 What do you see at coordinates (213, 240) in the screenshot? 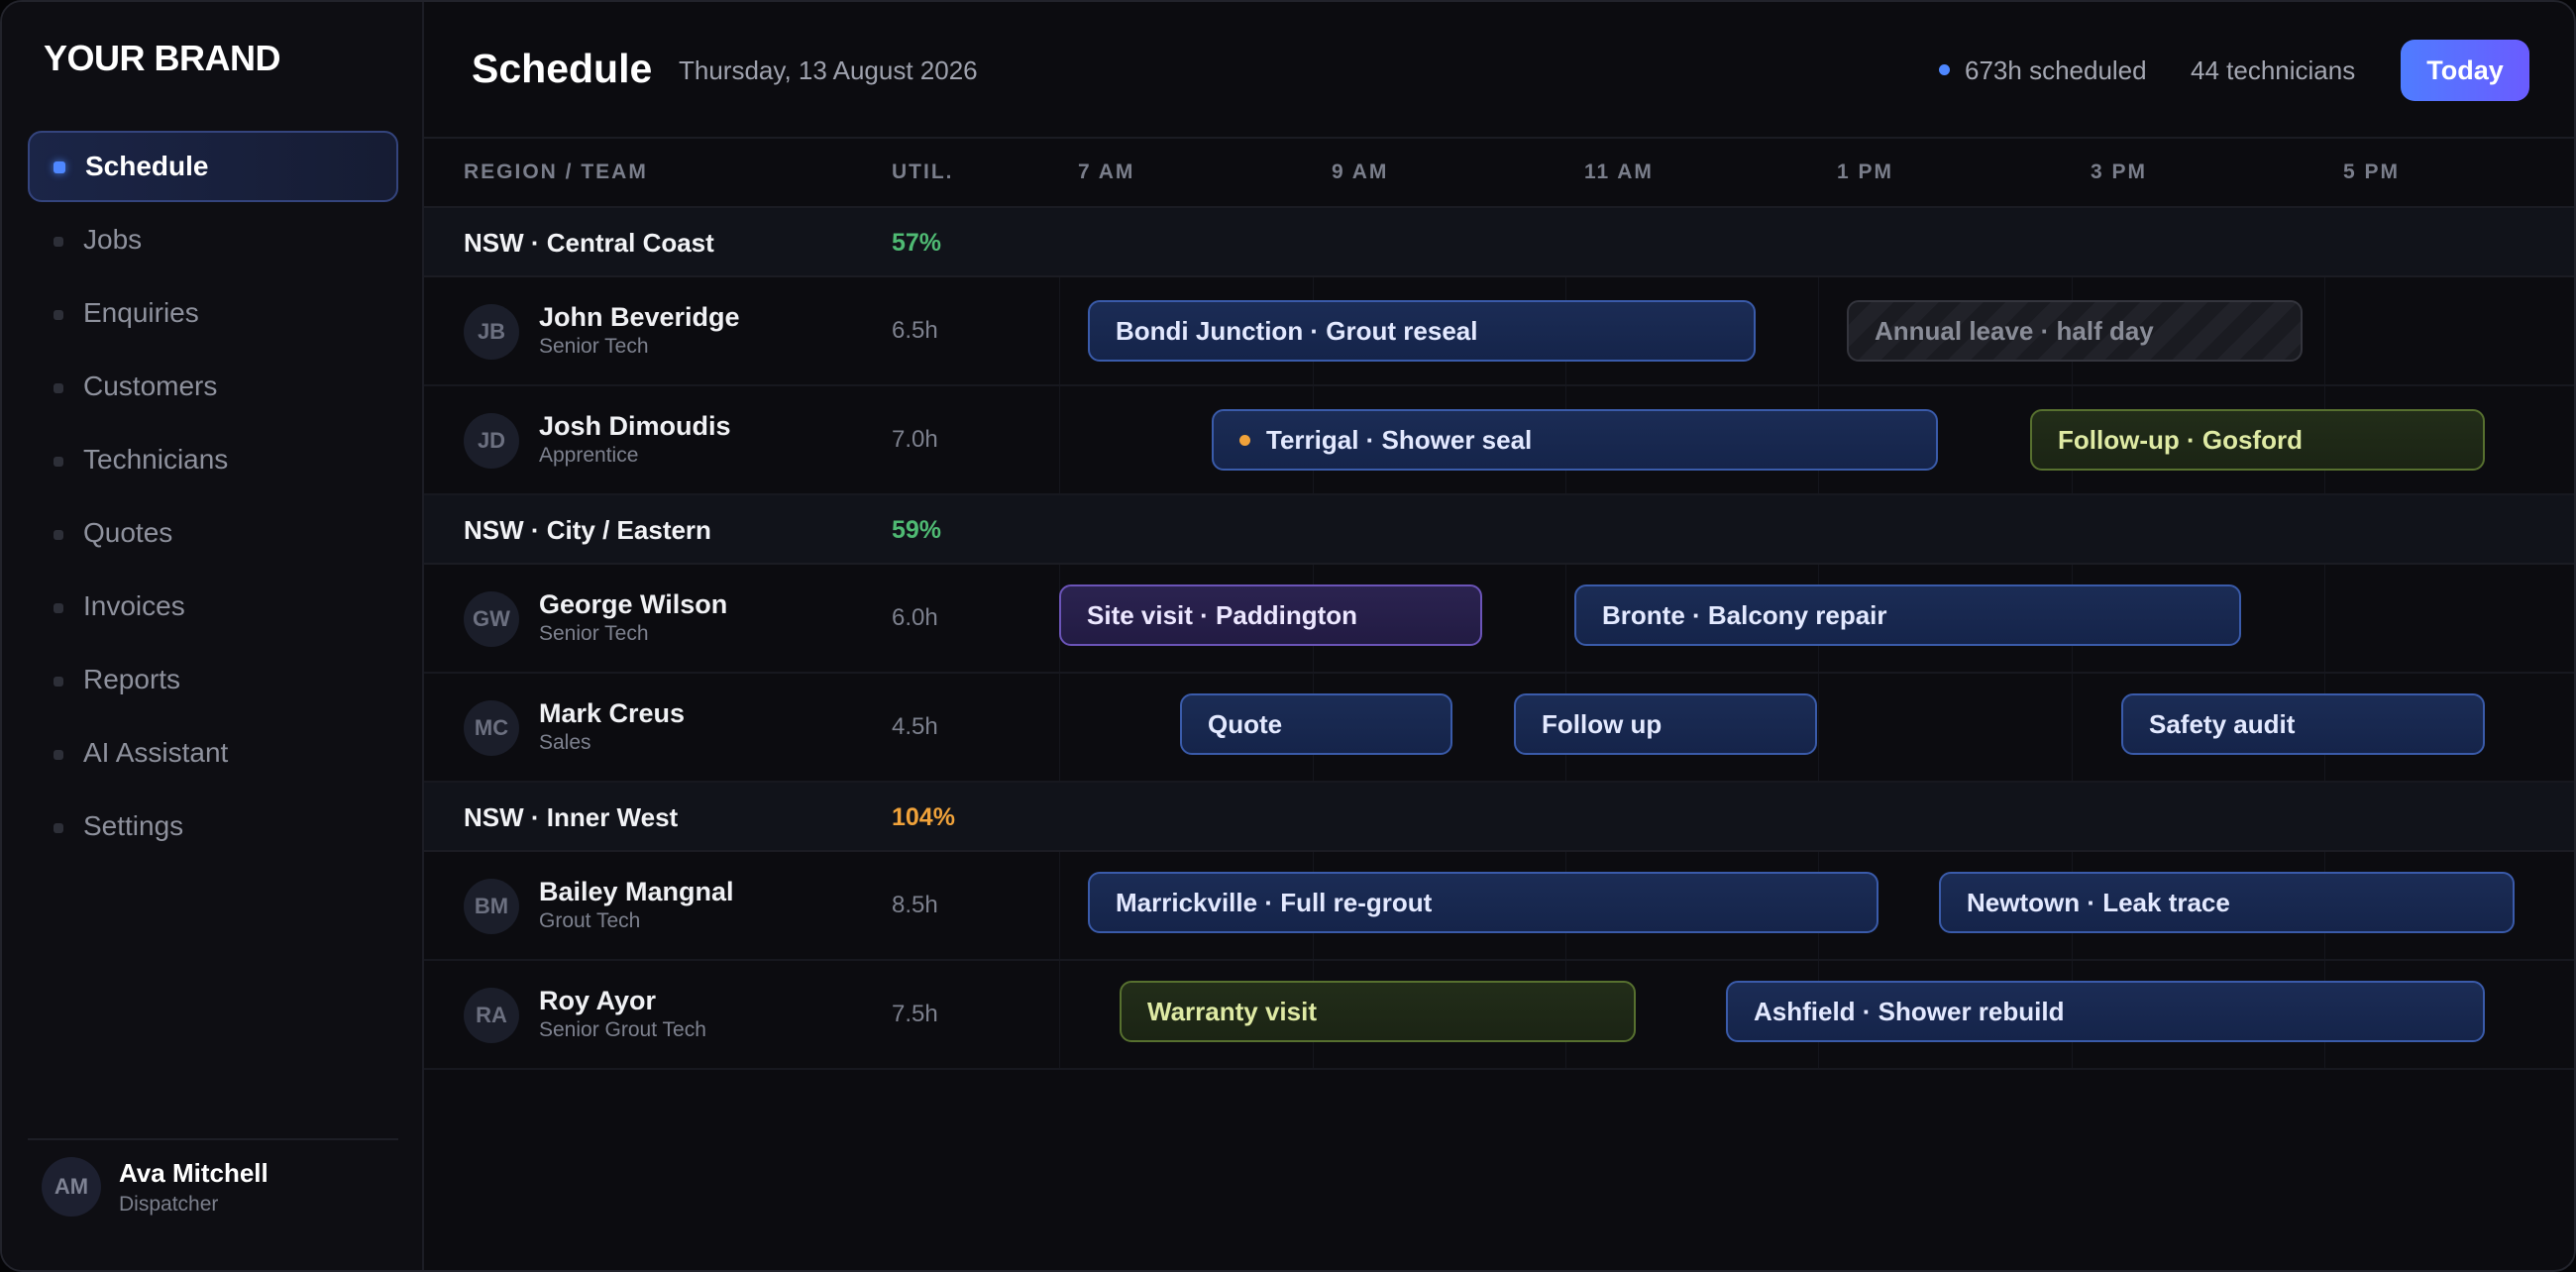
I see `sidebar-item-jobs: Jobs` at bounding box center [213, 240].